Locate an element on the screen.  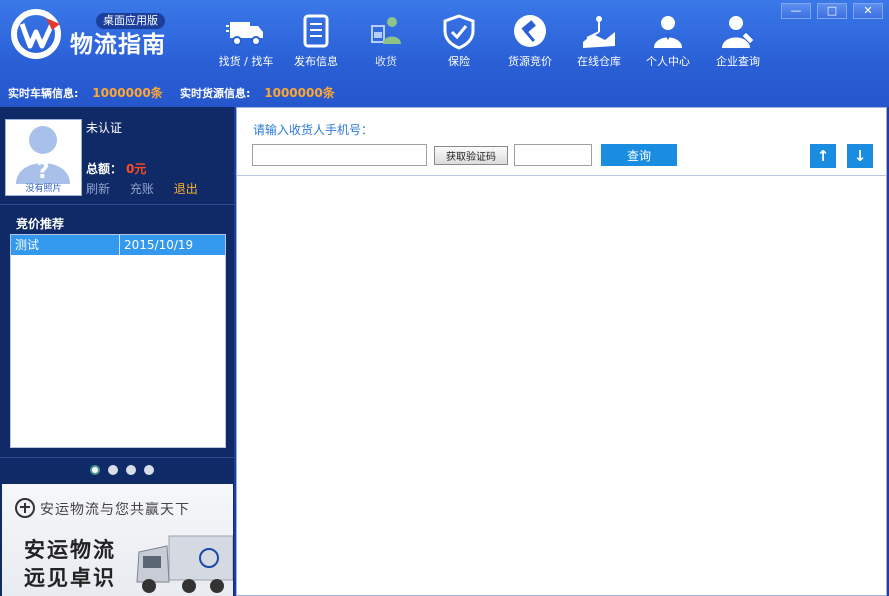
banner-title: 安运物流 远见卓识 is located at coordinates (70, 564).